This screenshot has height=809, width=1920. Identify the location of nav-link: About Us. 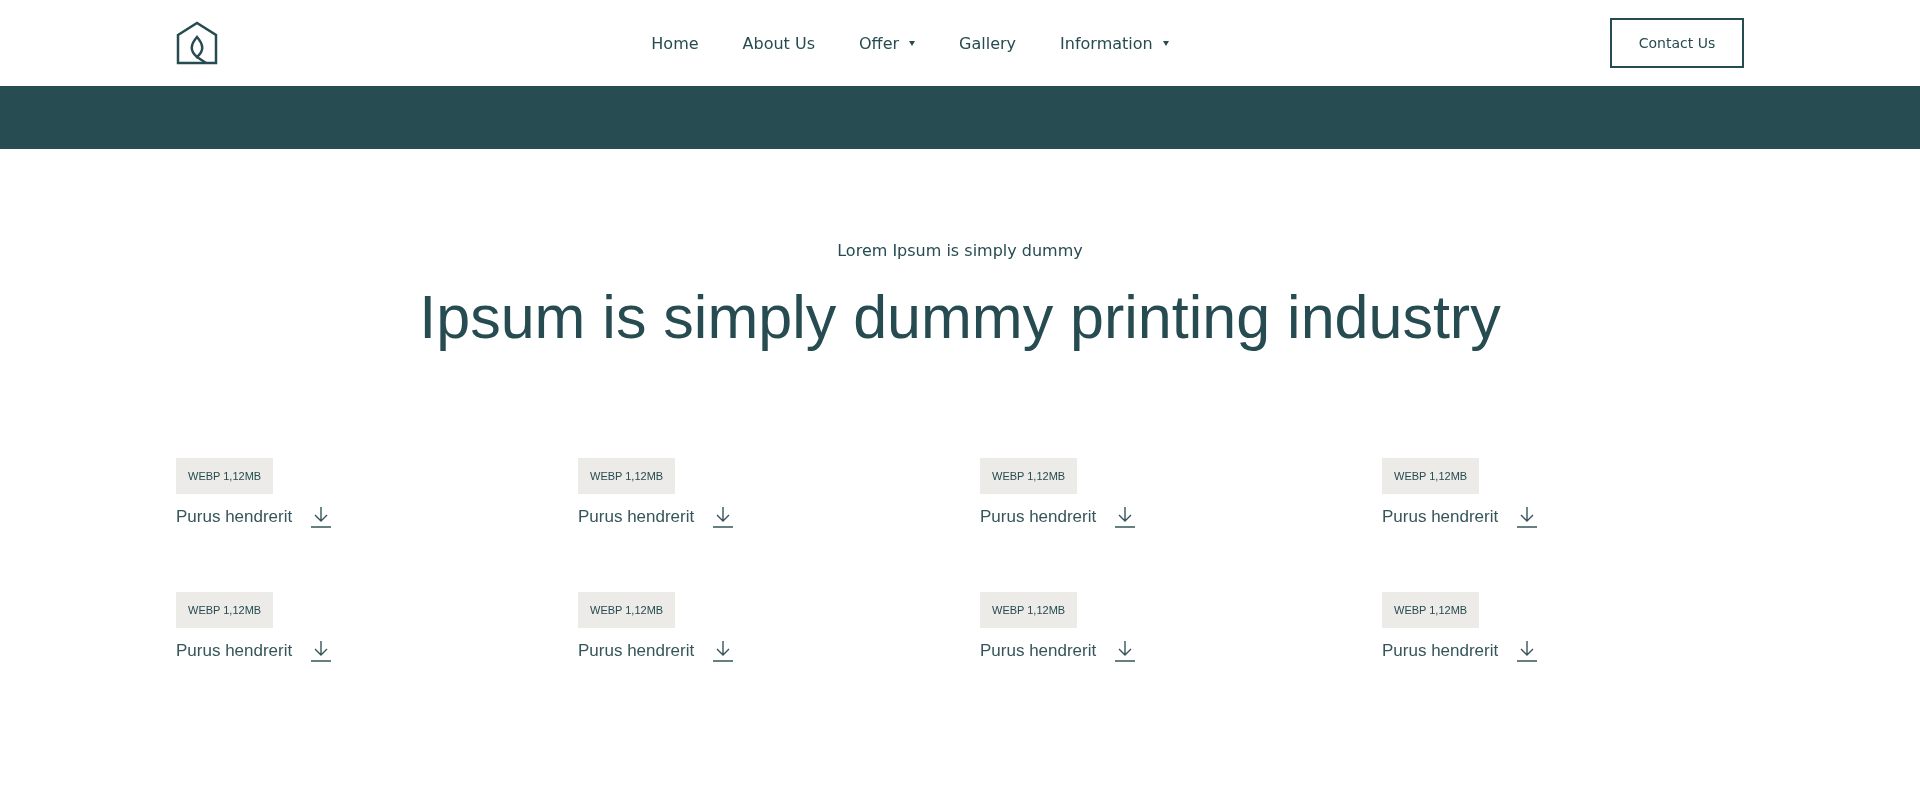
(778, 43).